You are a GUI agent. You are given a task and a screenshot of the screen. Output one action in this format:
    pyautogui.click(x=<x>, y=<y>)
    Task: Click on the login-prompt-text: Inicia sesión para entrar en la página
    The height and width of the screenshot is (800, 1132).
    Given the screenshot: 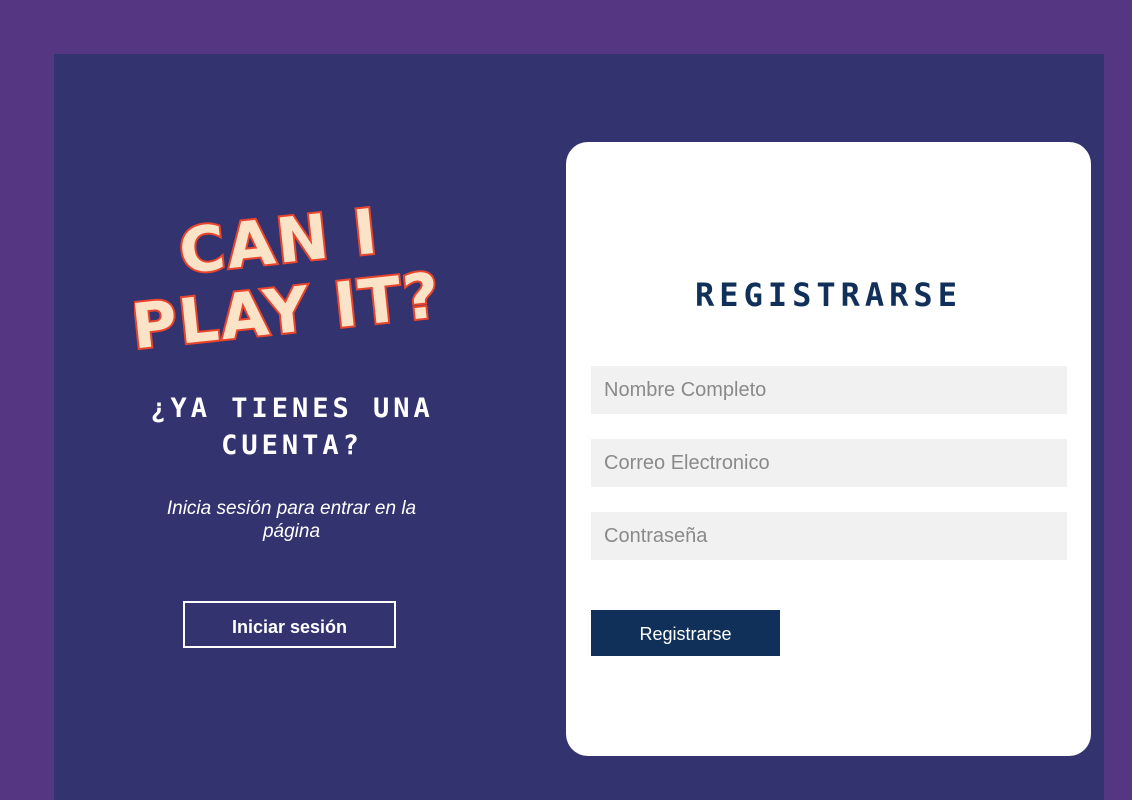 What is the action you would take?
    pyautogui.click(x=291, y=520)
    